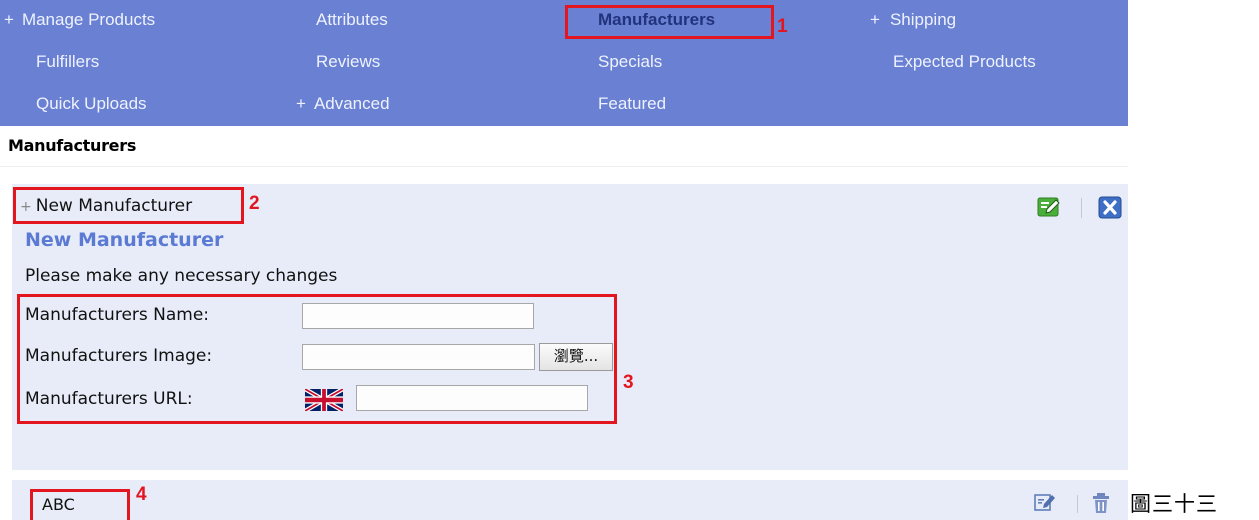 Image resolution: width=1259 pixels, height=520 pixels. What do you see at coordinates (348, 63) in the screenshot?
I see `nav-reviews: Reviews` at bounding box center [348, 63].